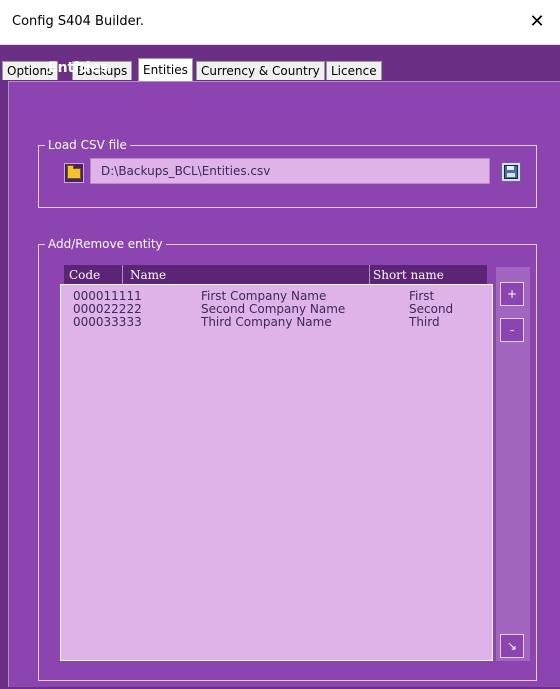 This screenshot has height=689, width=560. Describe the element at coordinates (186, 171) in the screenshot. I see `csv-path-value: D:\Backups_BCL\Entities.csv` at that location.